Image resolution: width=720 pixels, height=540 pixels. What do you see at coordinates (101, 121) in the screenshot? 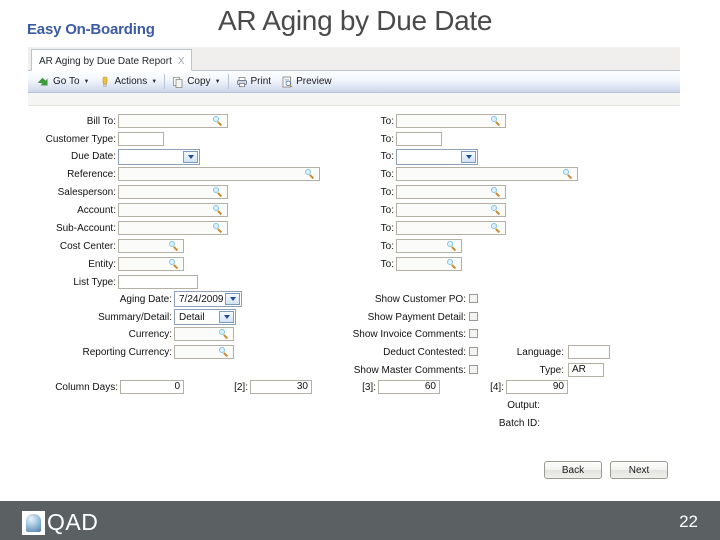
I see `label-bill-to: Bill To:` at bounding box center [101, 121].